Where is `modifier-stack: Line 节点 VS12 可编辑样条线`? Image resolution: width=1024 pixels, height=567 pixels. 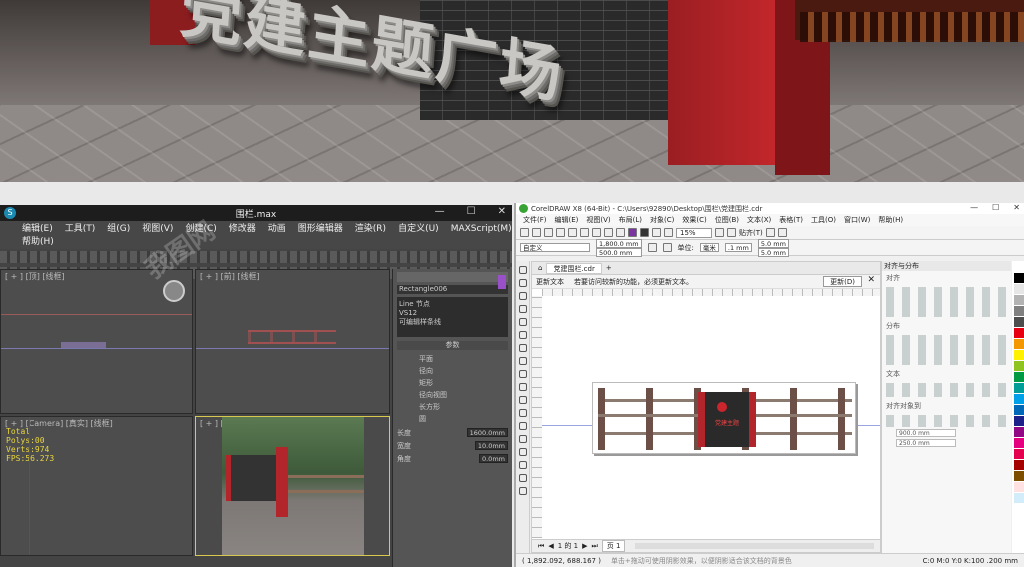
modifier-stack: Line 节点 VS12 可编辑样条线 is located at coordinates (452, 317).